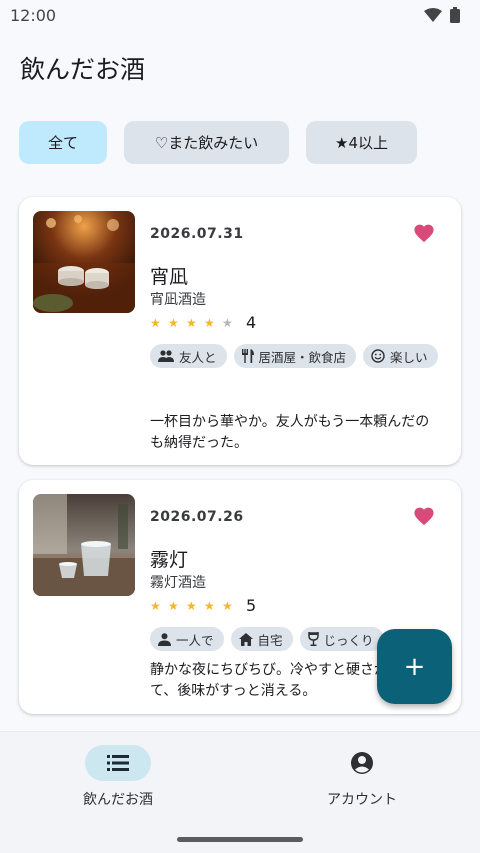 This screenshot has height=853, width=480. Describe the element at coordinates (251, 322) in the screenshot. I see `rating-value: 4` at that location.